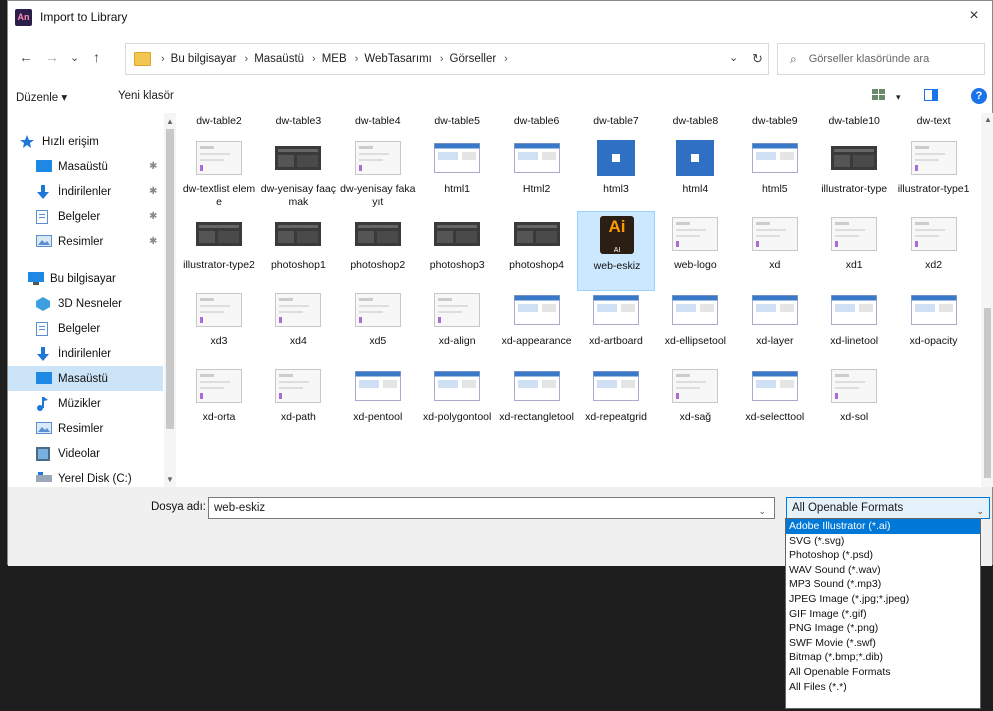  I want to click on file-type-option: Photoshop (*.psd), so click(883, 555).